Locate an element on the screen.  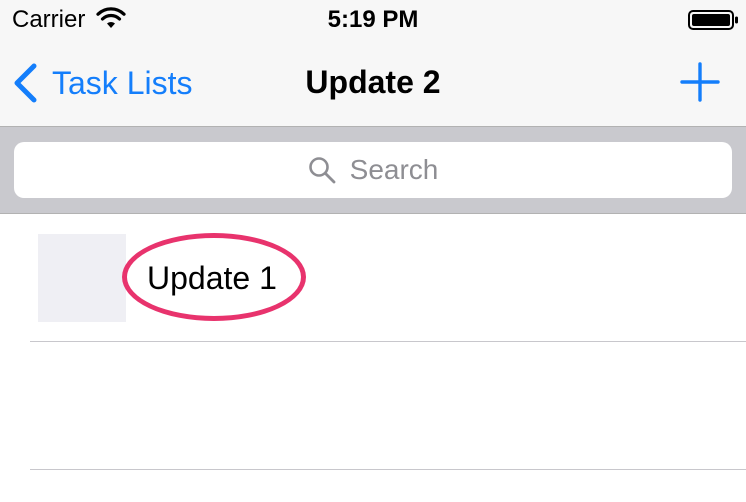
highlight-circle is located at coordinates (214, 277).